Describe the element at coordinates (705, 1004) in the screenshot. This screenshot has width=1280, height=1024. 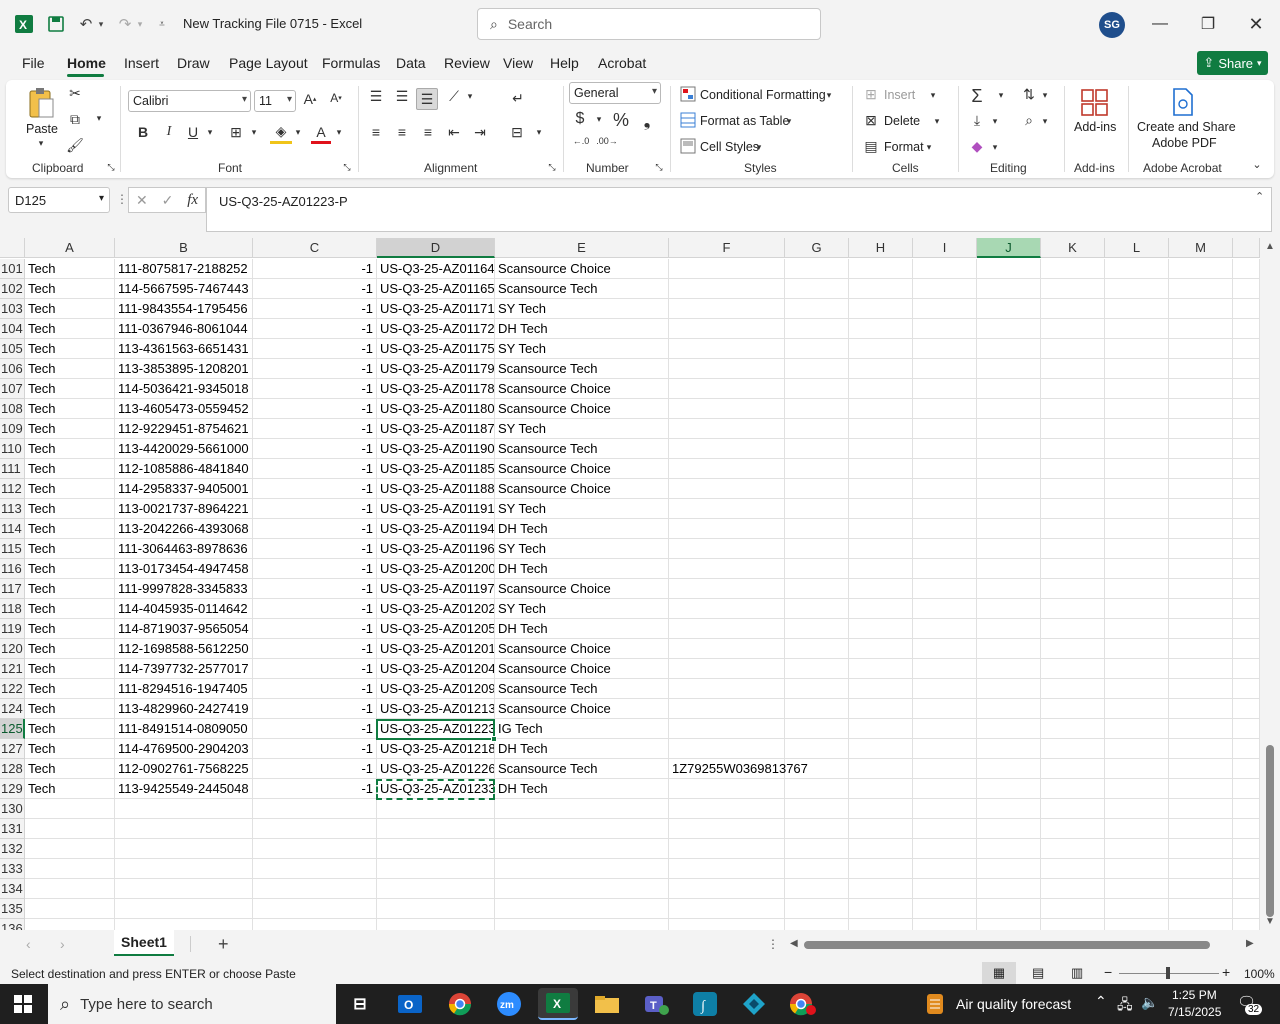
I see `sway-app-icon: ∫` at that location.